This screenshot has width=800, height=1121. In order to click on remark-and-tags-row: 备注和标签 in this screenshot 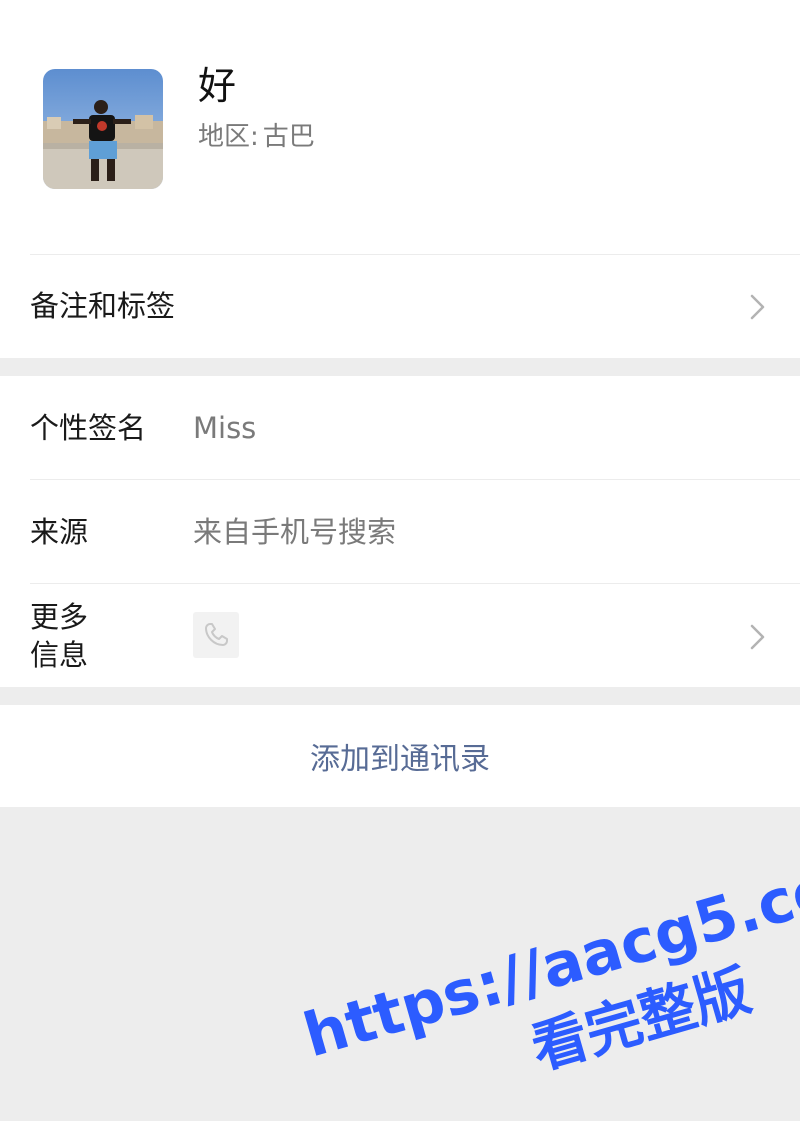, I will do `click(400, 306)`.